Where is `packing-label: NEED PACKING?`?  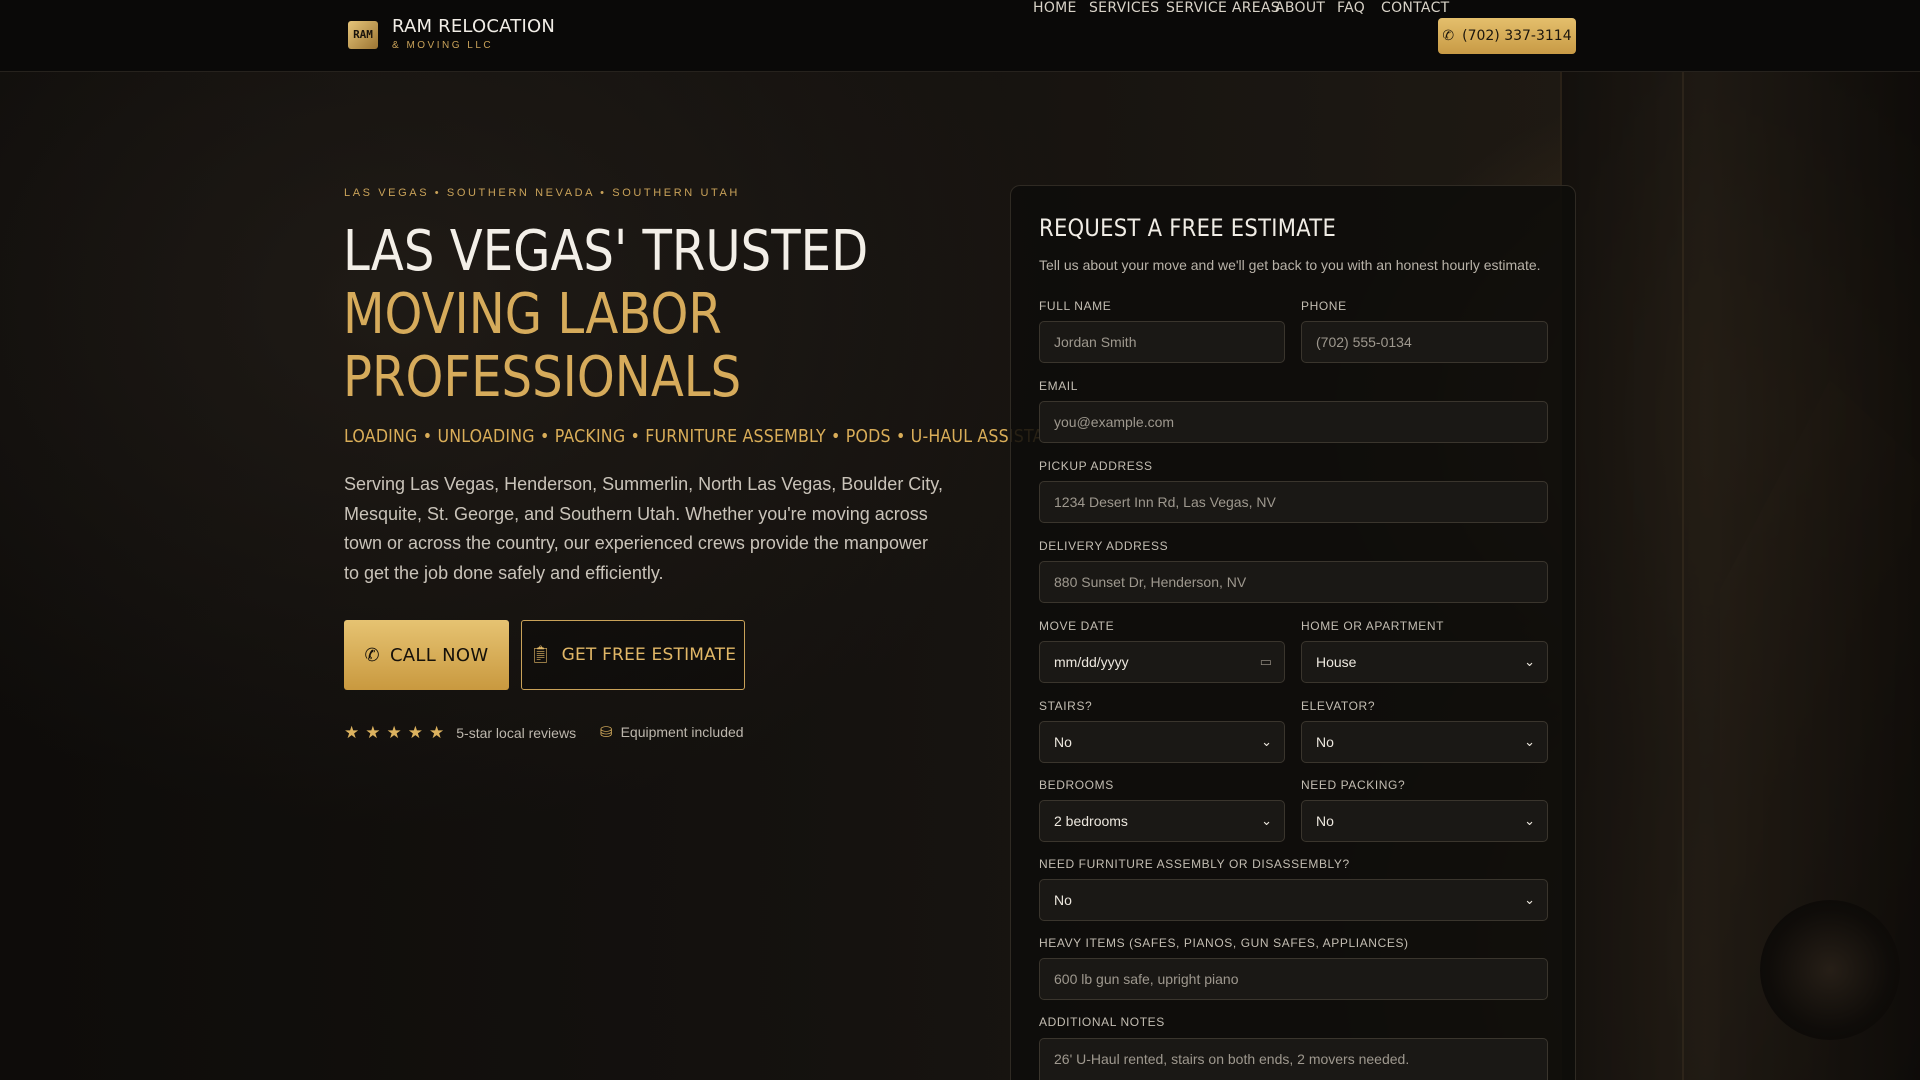 packing-label: NEED PACKING? is located at coordinates (1353, 785).